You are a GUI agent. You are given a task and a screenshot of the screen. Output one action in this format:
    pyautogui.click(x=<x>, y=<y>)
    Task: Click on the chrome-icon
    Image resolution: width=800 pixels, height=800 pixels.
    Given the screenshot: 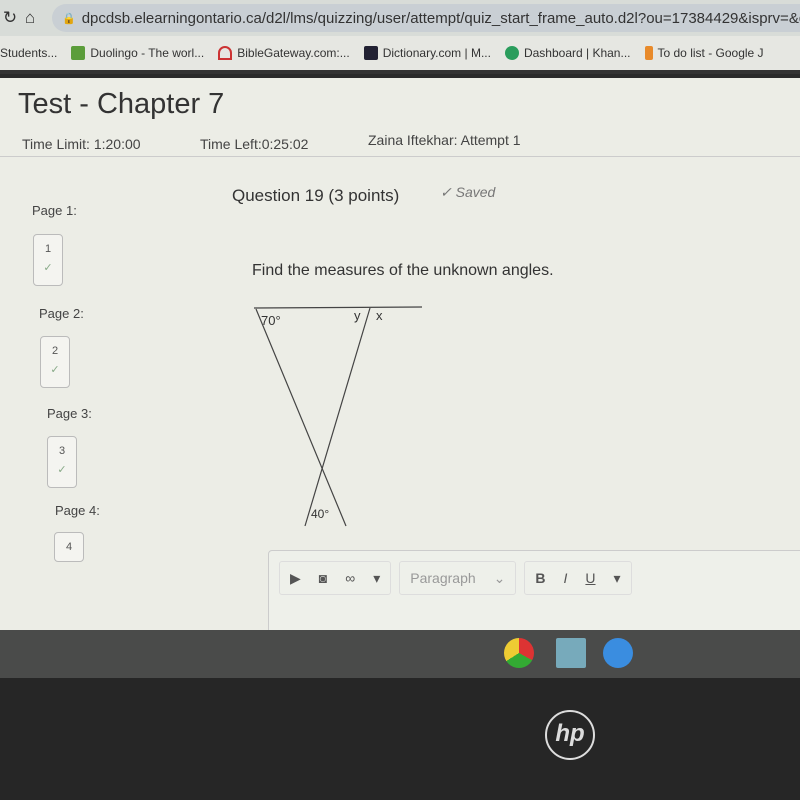 What is the action you would take?
    pyautogui.click(x=519, y=653)
    